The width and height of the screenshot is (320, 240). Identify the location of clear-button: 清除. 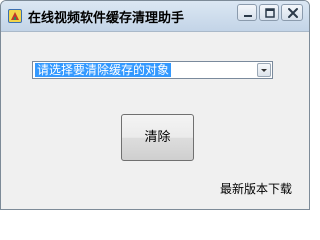
(157, 137).